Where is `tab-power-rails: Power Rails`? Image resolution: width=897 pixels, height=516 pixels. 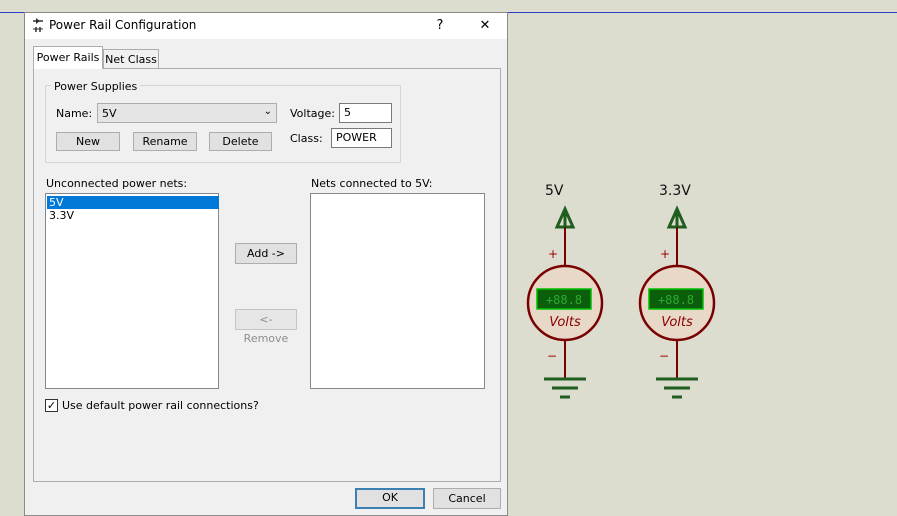
tab-power-rails: Power Rails is located at coordinates (68, 57).